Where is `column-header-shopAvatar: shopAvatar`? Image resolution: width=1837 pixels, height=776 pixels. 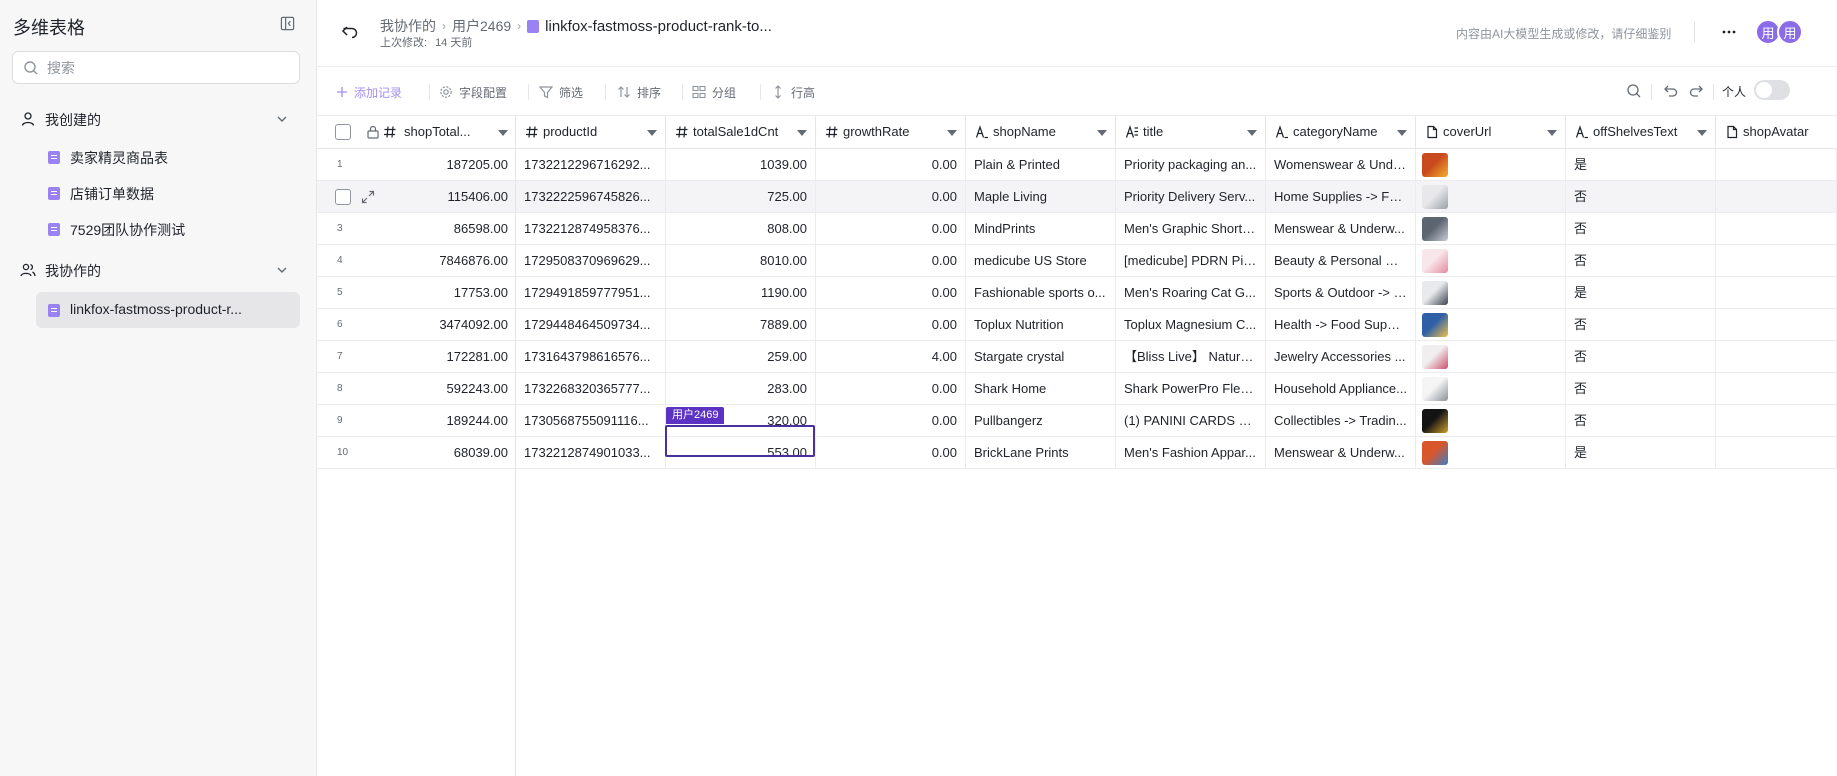 column-header-shopAvatar: shopAvatar is located at coordinates (1776, 132).